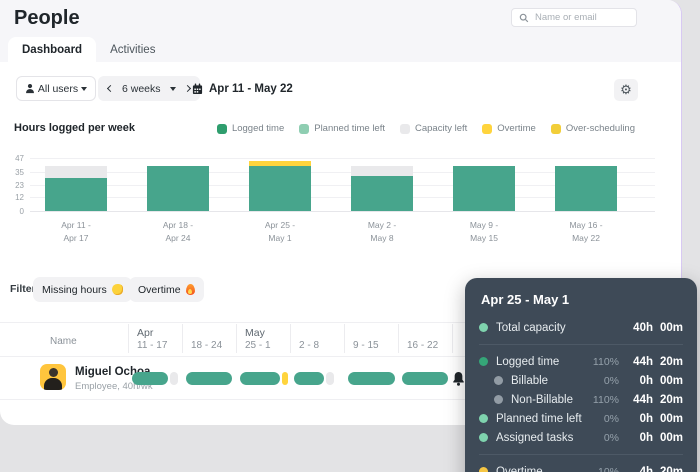  I want to click on avatar-head, so click(53, 372).